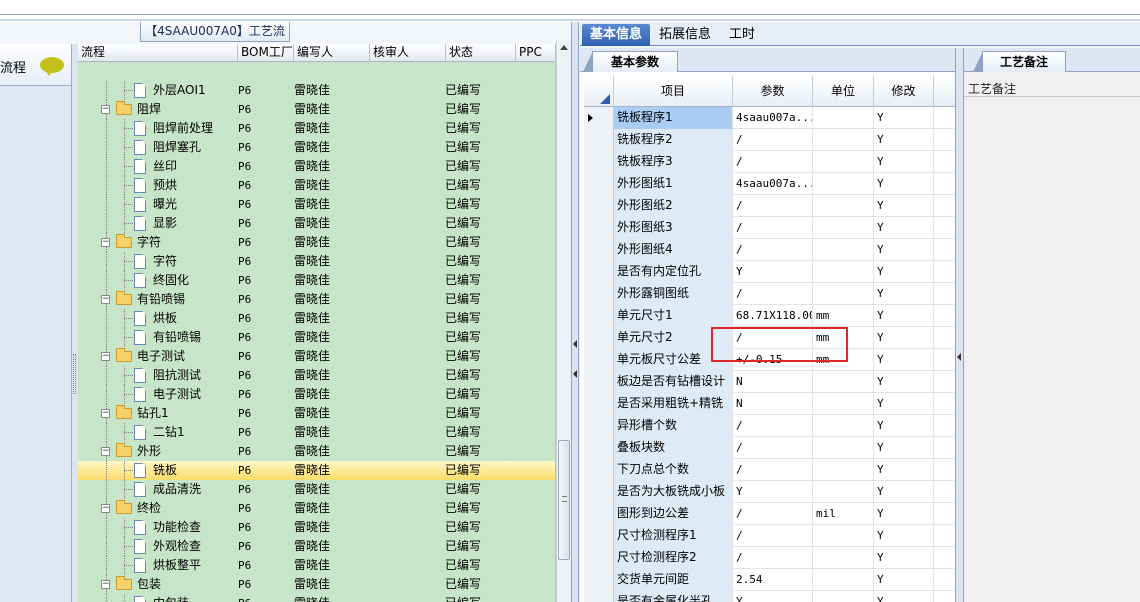  Describe the element at coordinates (770, 470) in the screenshot. I see `param-row: 下刀点总个数 / Y` at that location.